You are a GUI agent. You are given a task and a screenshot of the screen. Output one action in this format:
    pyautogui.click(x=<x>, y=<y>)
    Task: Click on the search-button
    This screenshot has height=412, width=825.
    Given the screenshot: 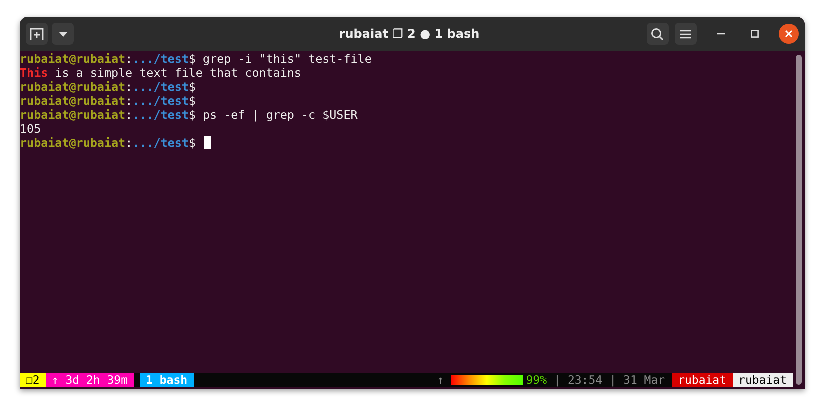 What is the action you would take?
    pyautogui.click(x=657, y=34)
    